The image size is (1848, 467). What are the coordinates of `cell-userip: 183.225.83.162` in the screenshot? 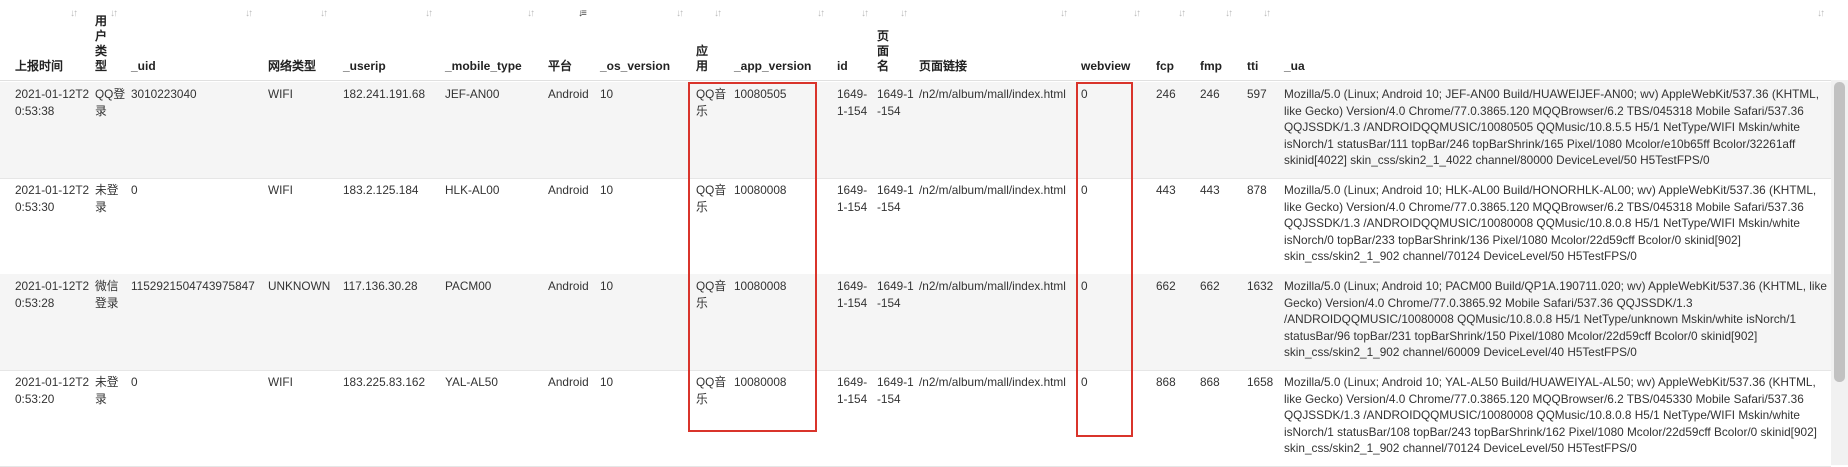 It's located at (384, 382).